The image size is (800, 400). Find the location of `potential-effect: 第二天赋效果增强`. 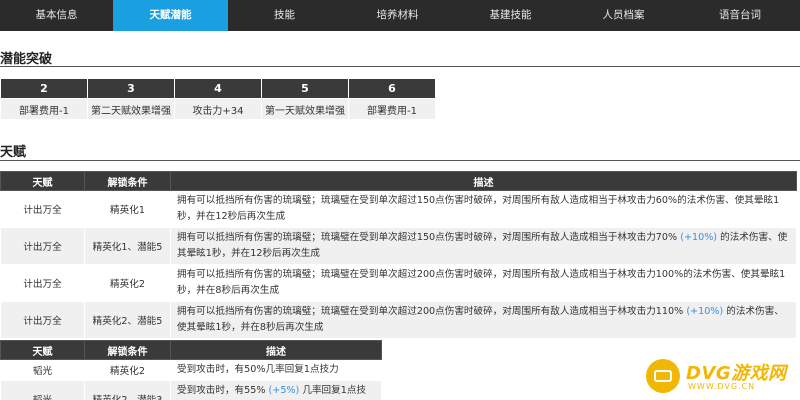

potential-effect: 第二天赋效果增强 is located at coordinates (131, 109).